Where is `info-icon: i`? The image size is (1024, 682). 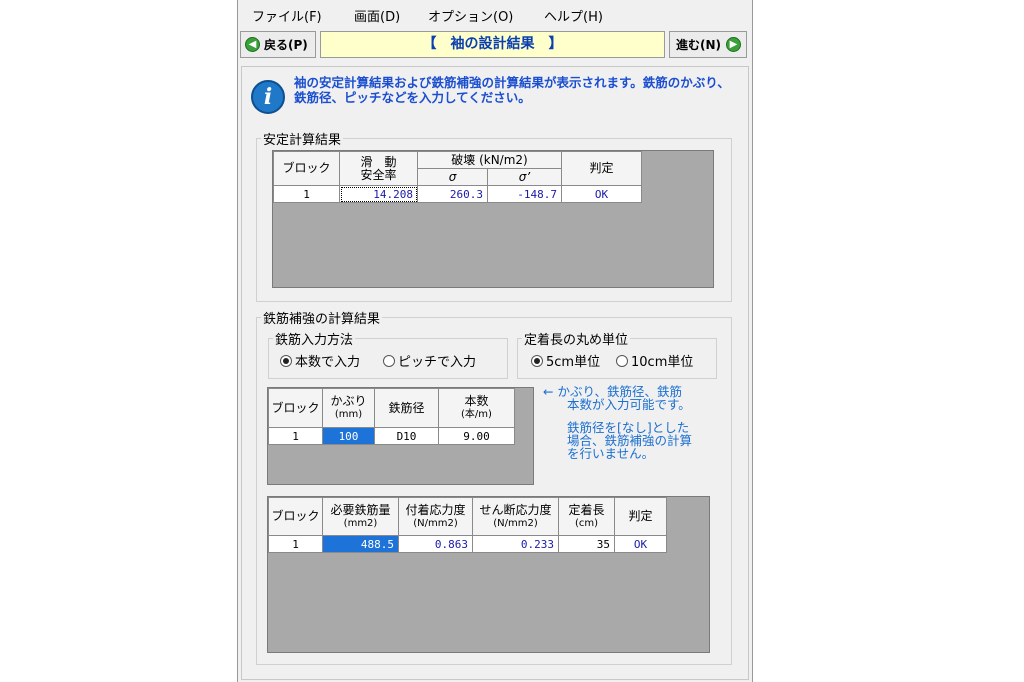
info-icon: i is located at coordinates (268, 97).